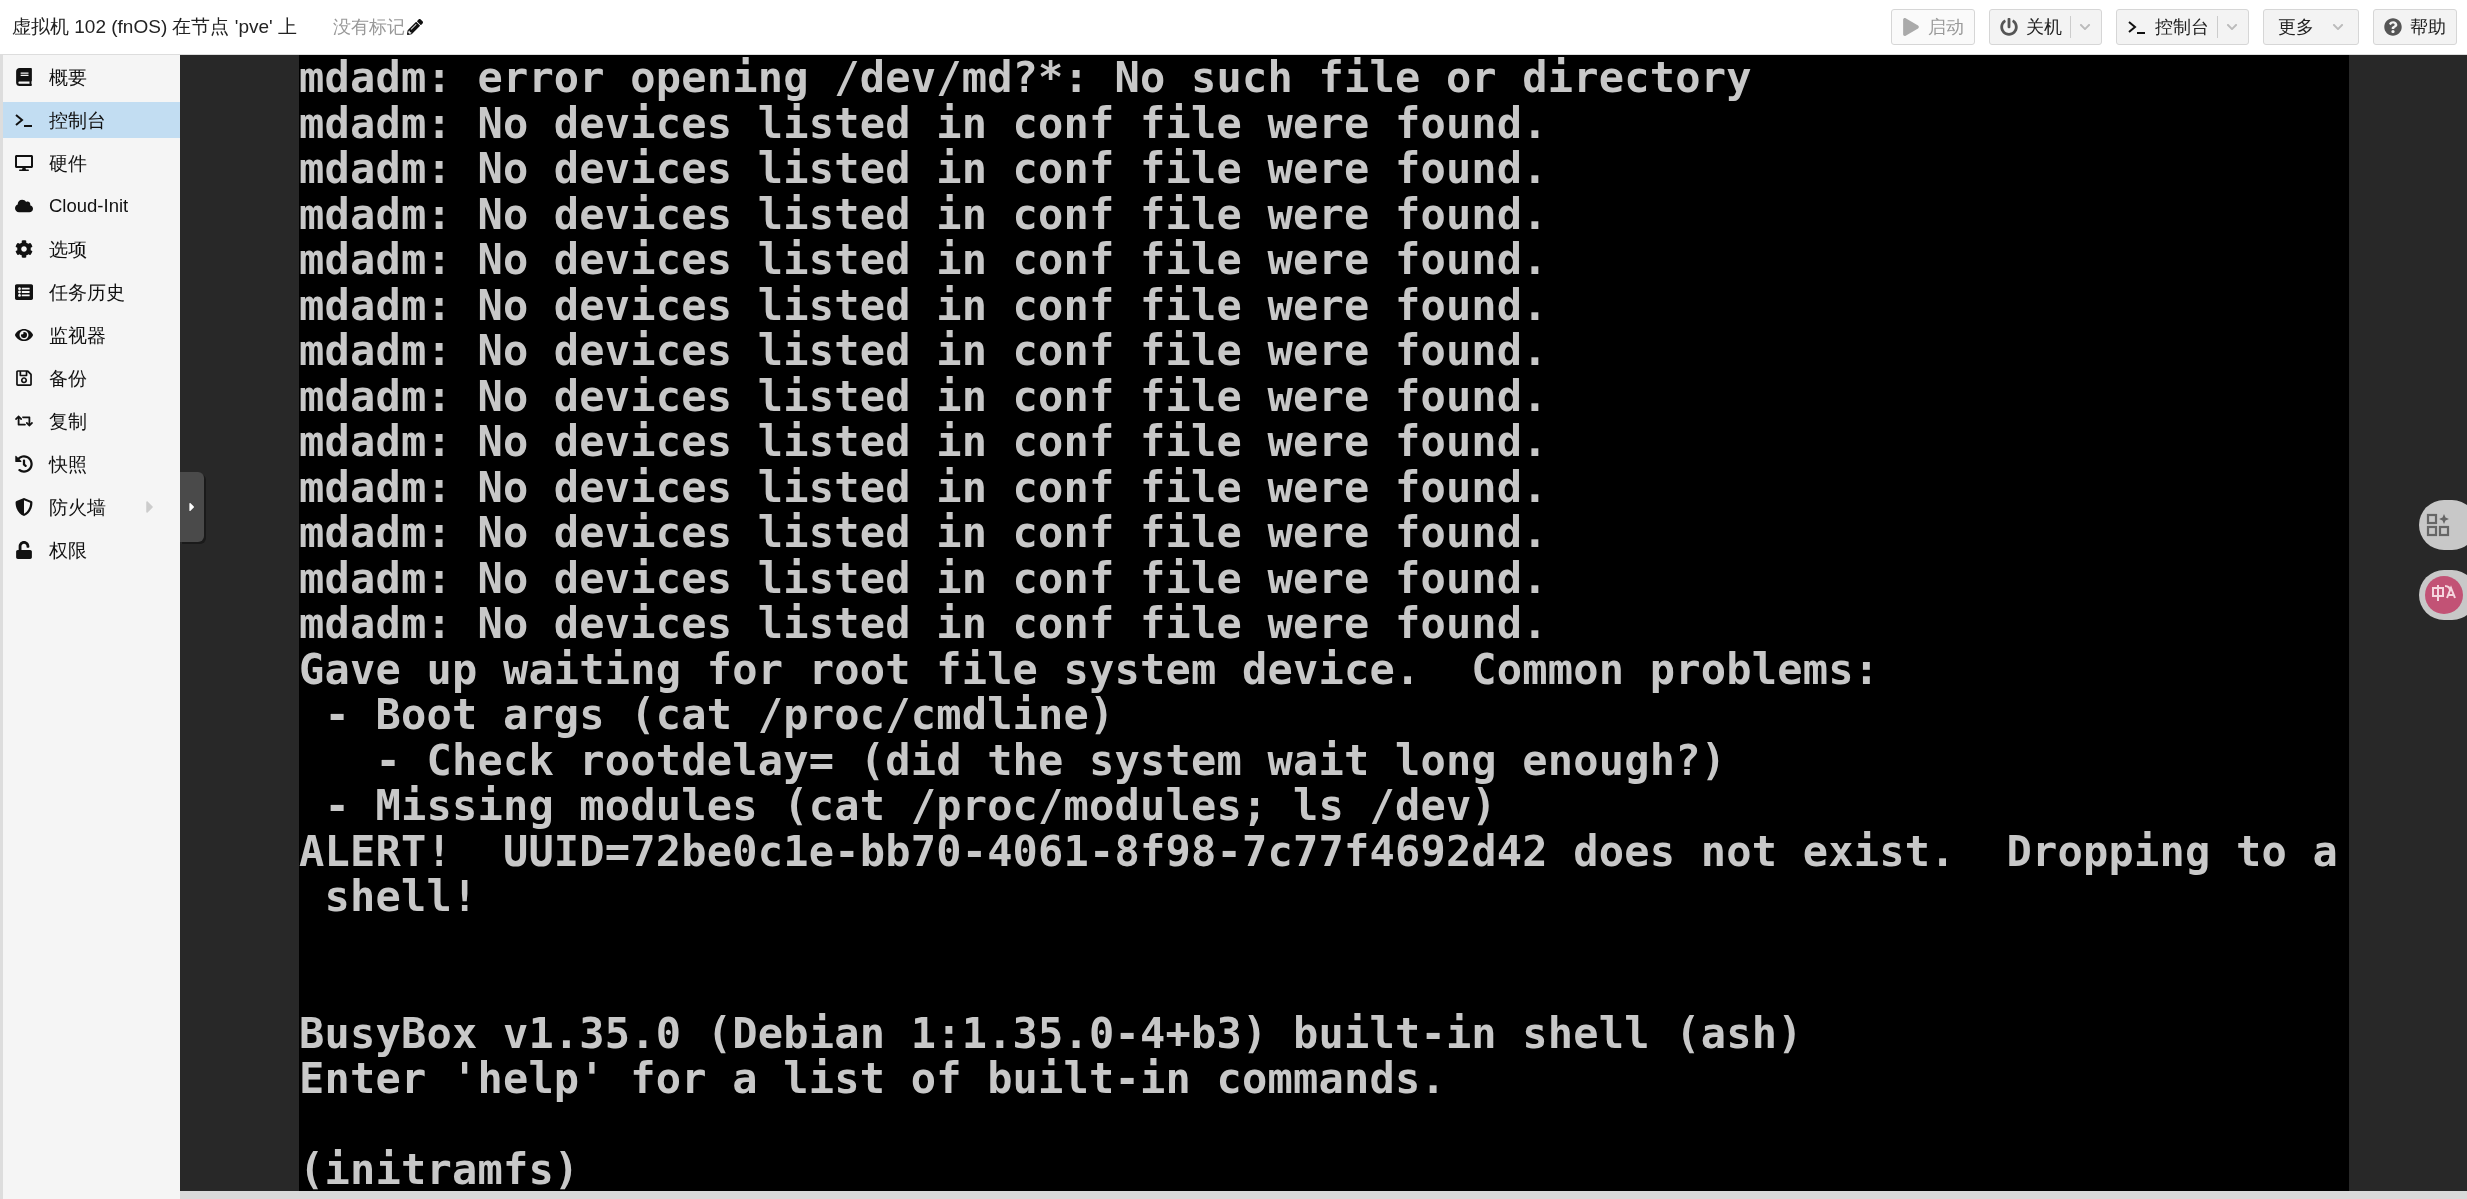  Describe the element at coordinates (24, 249) in the screenshot. I see `gear-icon` at that location.